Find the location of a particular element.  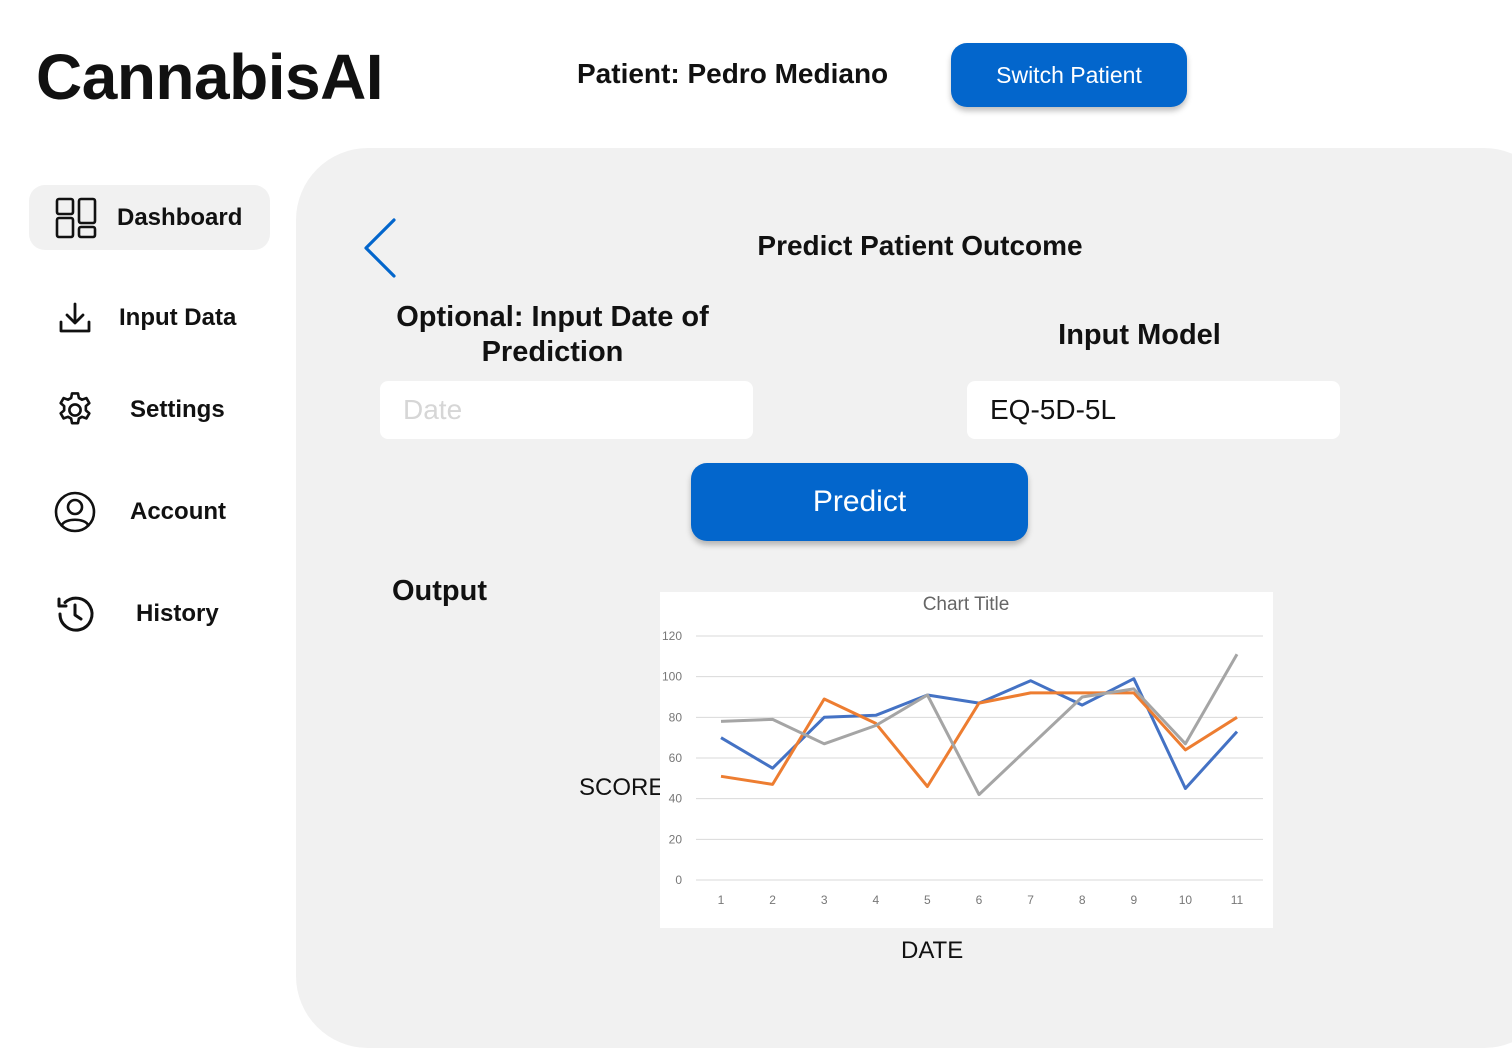

y-tick-label: 20 is located at coordinates (676, 839).